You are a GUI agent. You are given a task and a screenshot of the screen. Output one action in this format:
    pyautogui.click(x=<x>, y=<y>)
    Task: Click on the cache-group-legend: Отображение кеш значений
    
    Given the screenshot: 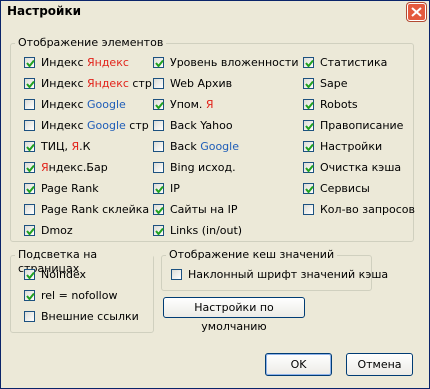 What is the action you would take?
    pyautogui.click(x=252, y=255)
    